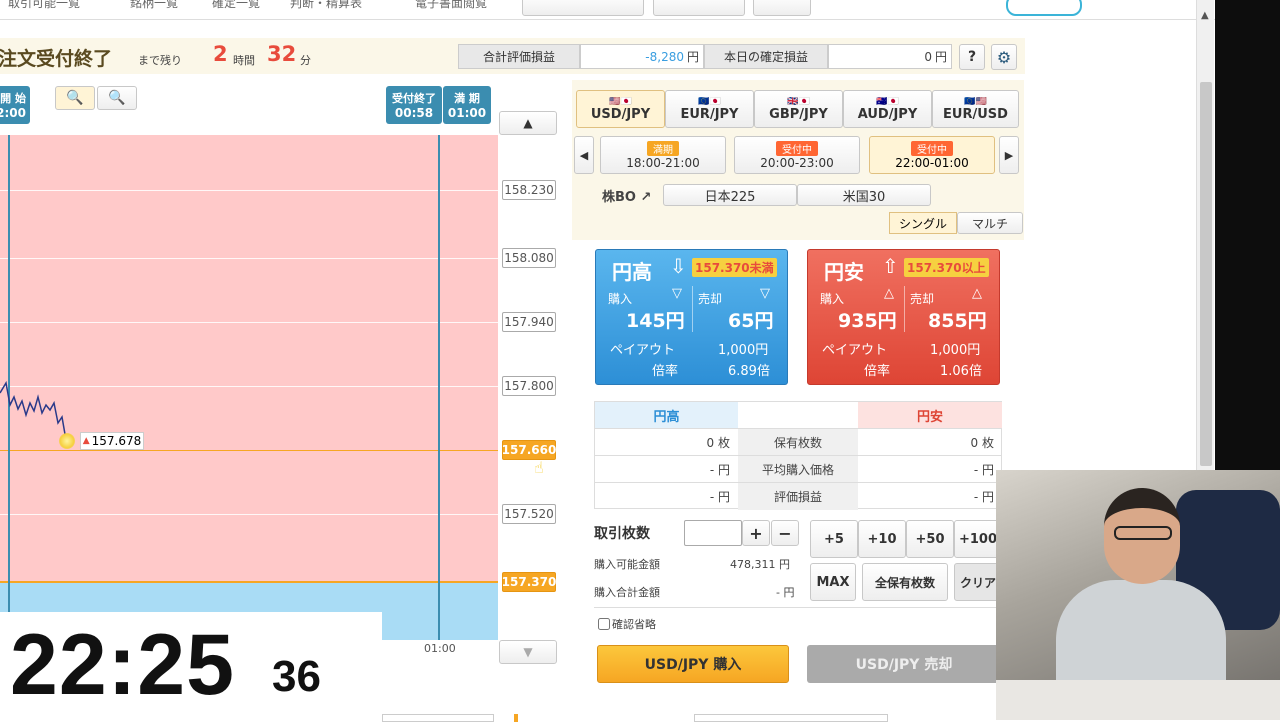  What do you see at coordinates (730, 195) in the screenshot?
I see `stock-tab-nikkei: 日本225` at bounding box center [730, 195].